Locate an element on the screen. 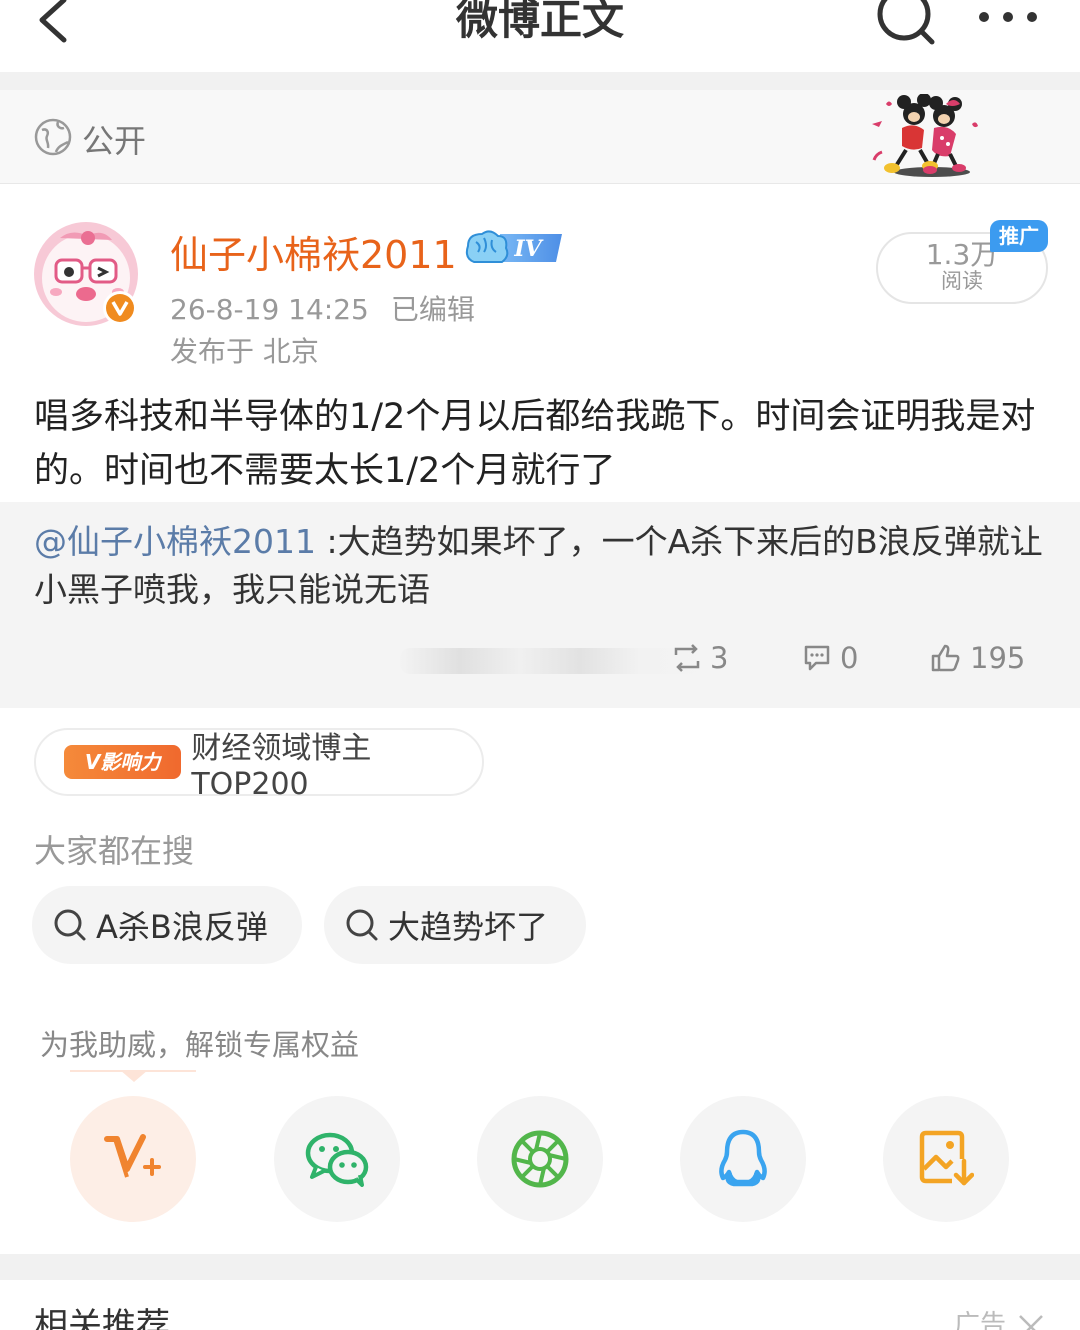  save-image-icon is located at coordinates (946, 1158).